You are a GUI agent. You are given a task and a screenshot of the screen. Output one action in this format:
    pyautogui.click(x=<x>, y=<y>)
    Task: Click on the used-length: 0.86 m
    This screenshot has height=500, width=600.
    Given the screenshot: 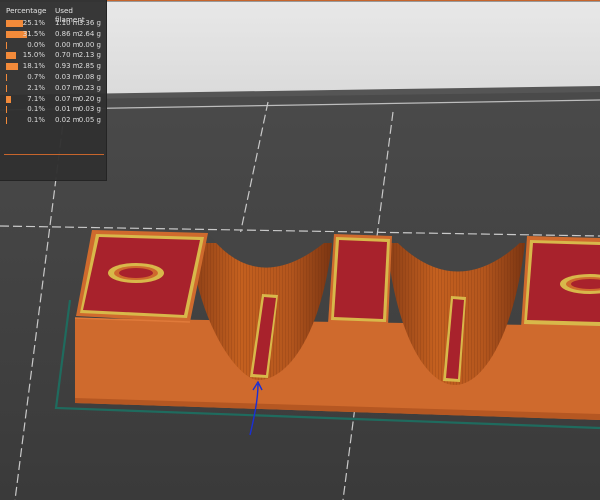 What is the action you would take?
    pyautogui.click(x=67, y=33)
    